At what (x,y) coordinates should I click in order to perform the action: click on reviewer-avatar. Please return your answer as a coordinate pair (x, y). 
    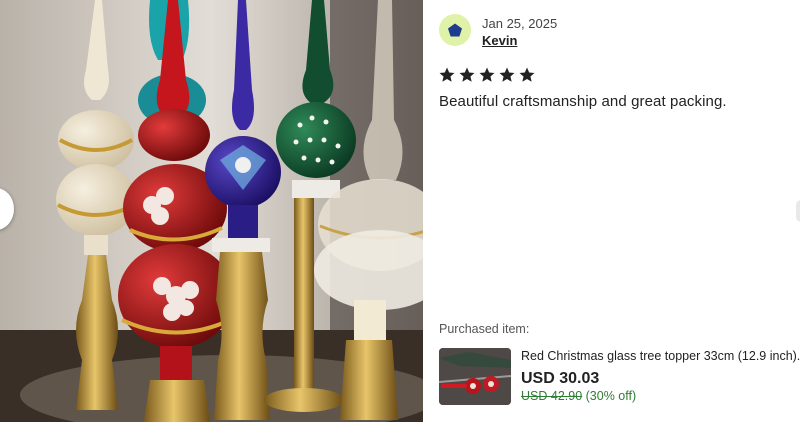
    Looking at the image, I should click on (455, 30).